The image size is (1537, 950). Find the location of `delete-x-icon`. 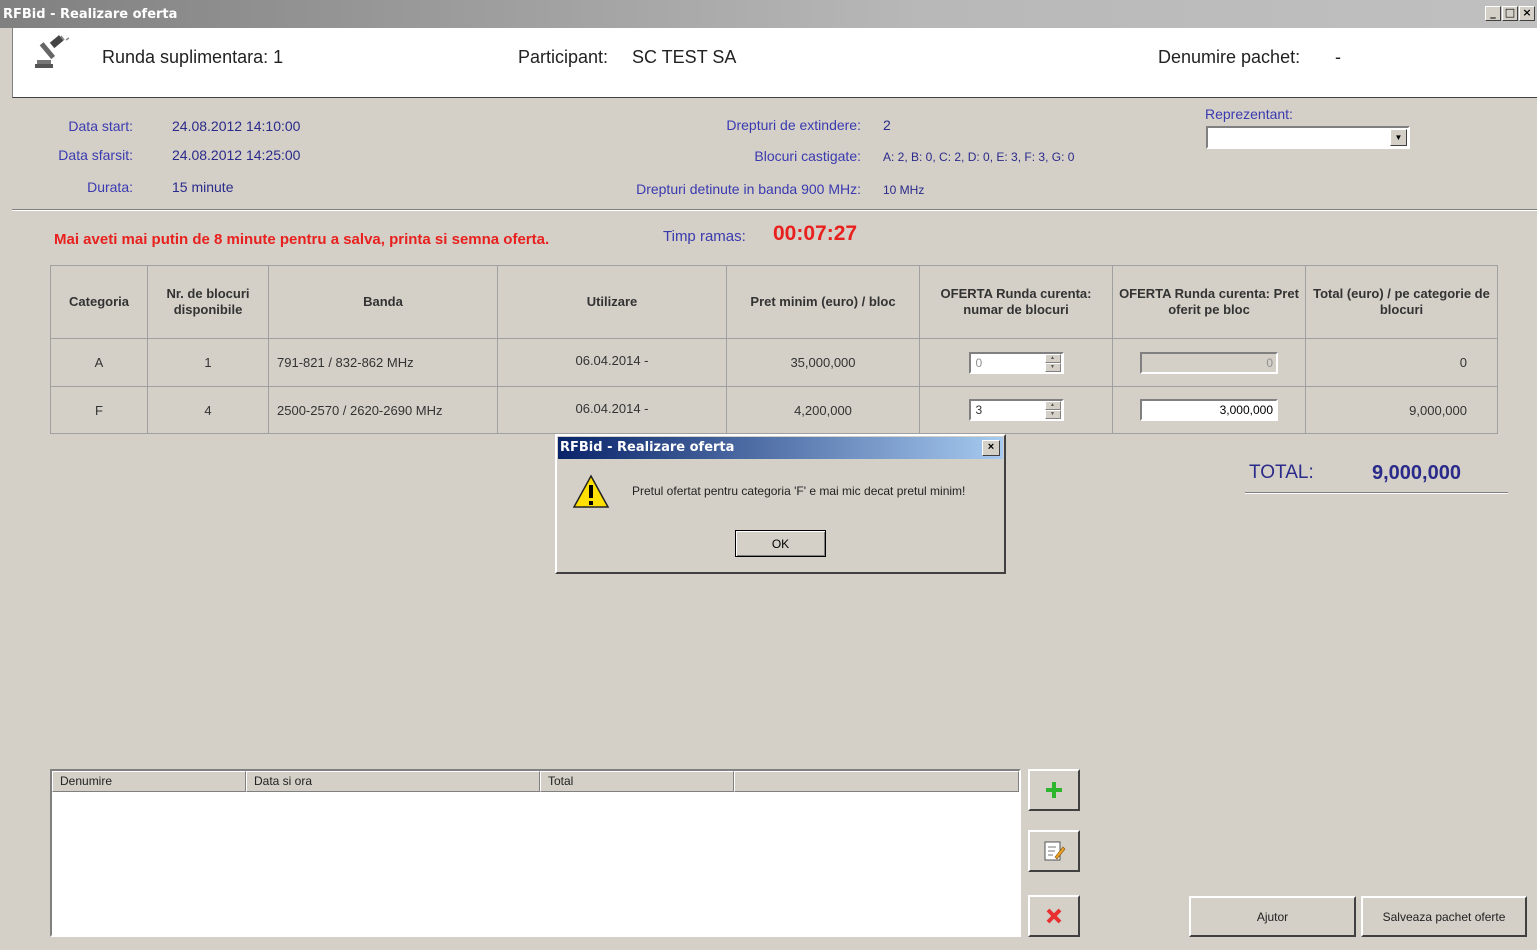

delete-x-icon is located at coordinates (1054, 916).